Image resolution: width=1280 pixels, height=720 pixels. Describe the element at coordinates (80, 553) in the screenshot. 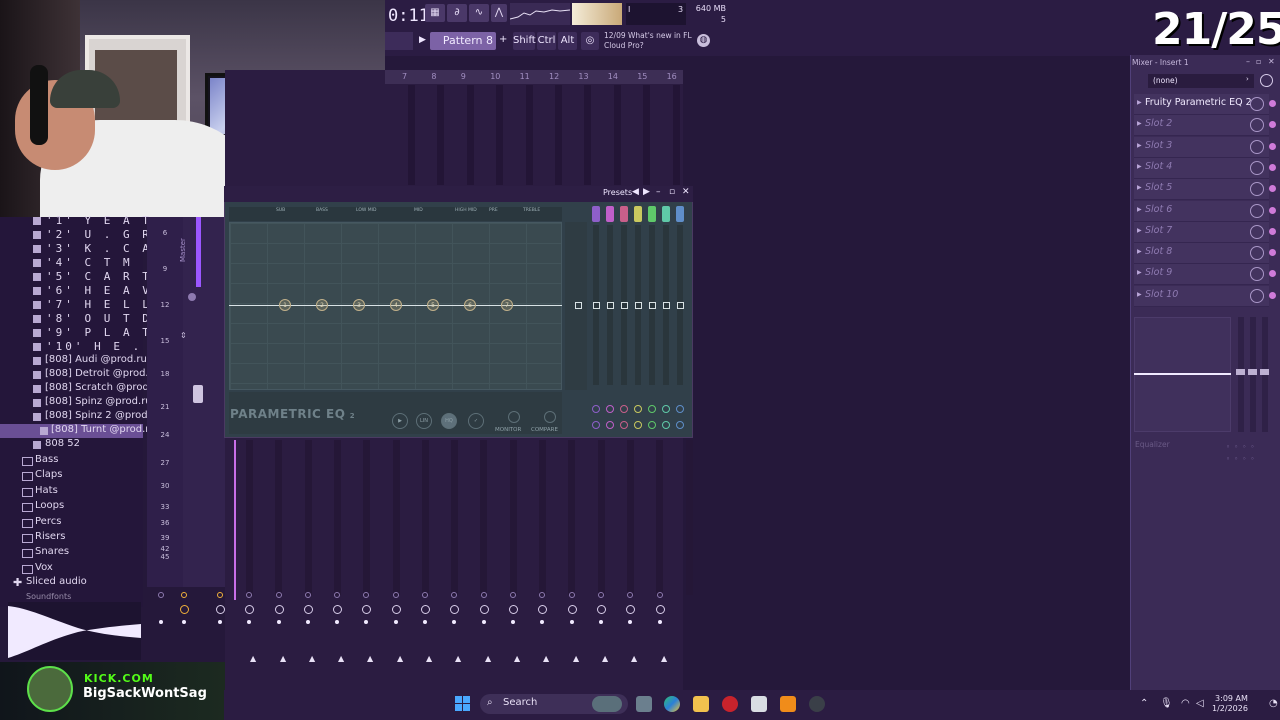

I see `browser-folder-snares: Snares` at that location.